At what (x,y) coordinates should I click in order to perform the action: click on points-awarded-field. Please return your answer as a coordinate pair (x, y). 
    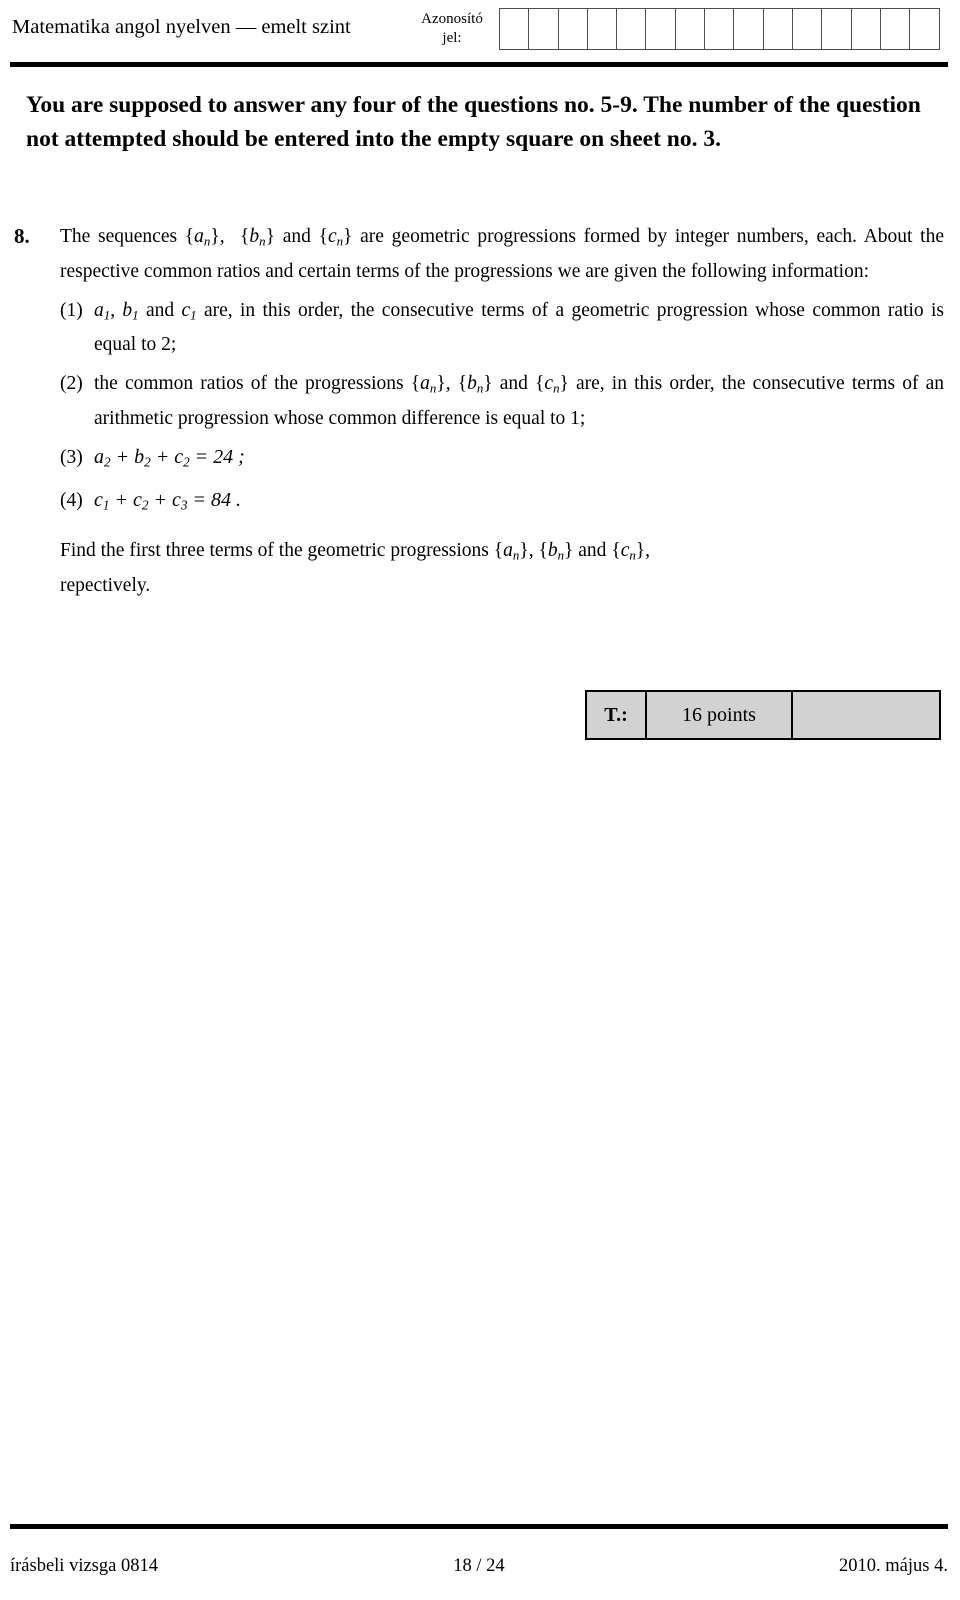
    Looking at the image, I should click on (866, 715).